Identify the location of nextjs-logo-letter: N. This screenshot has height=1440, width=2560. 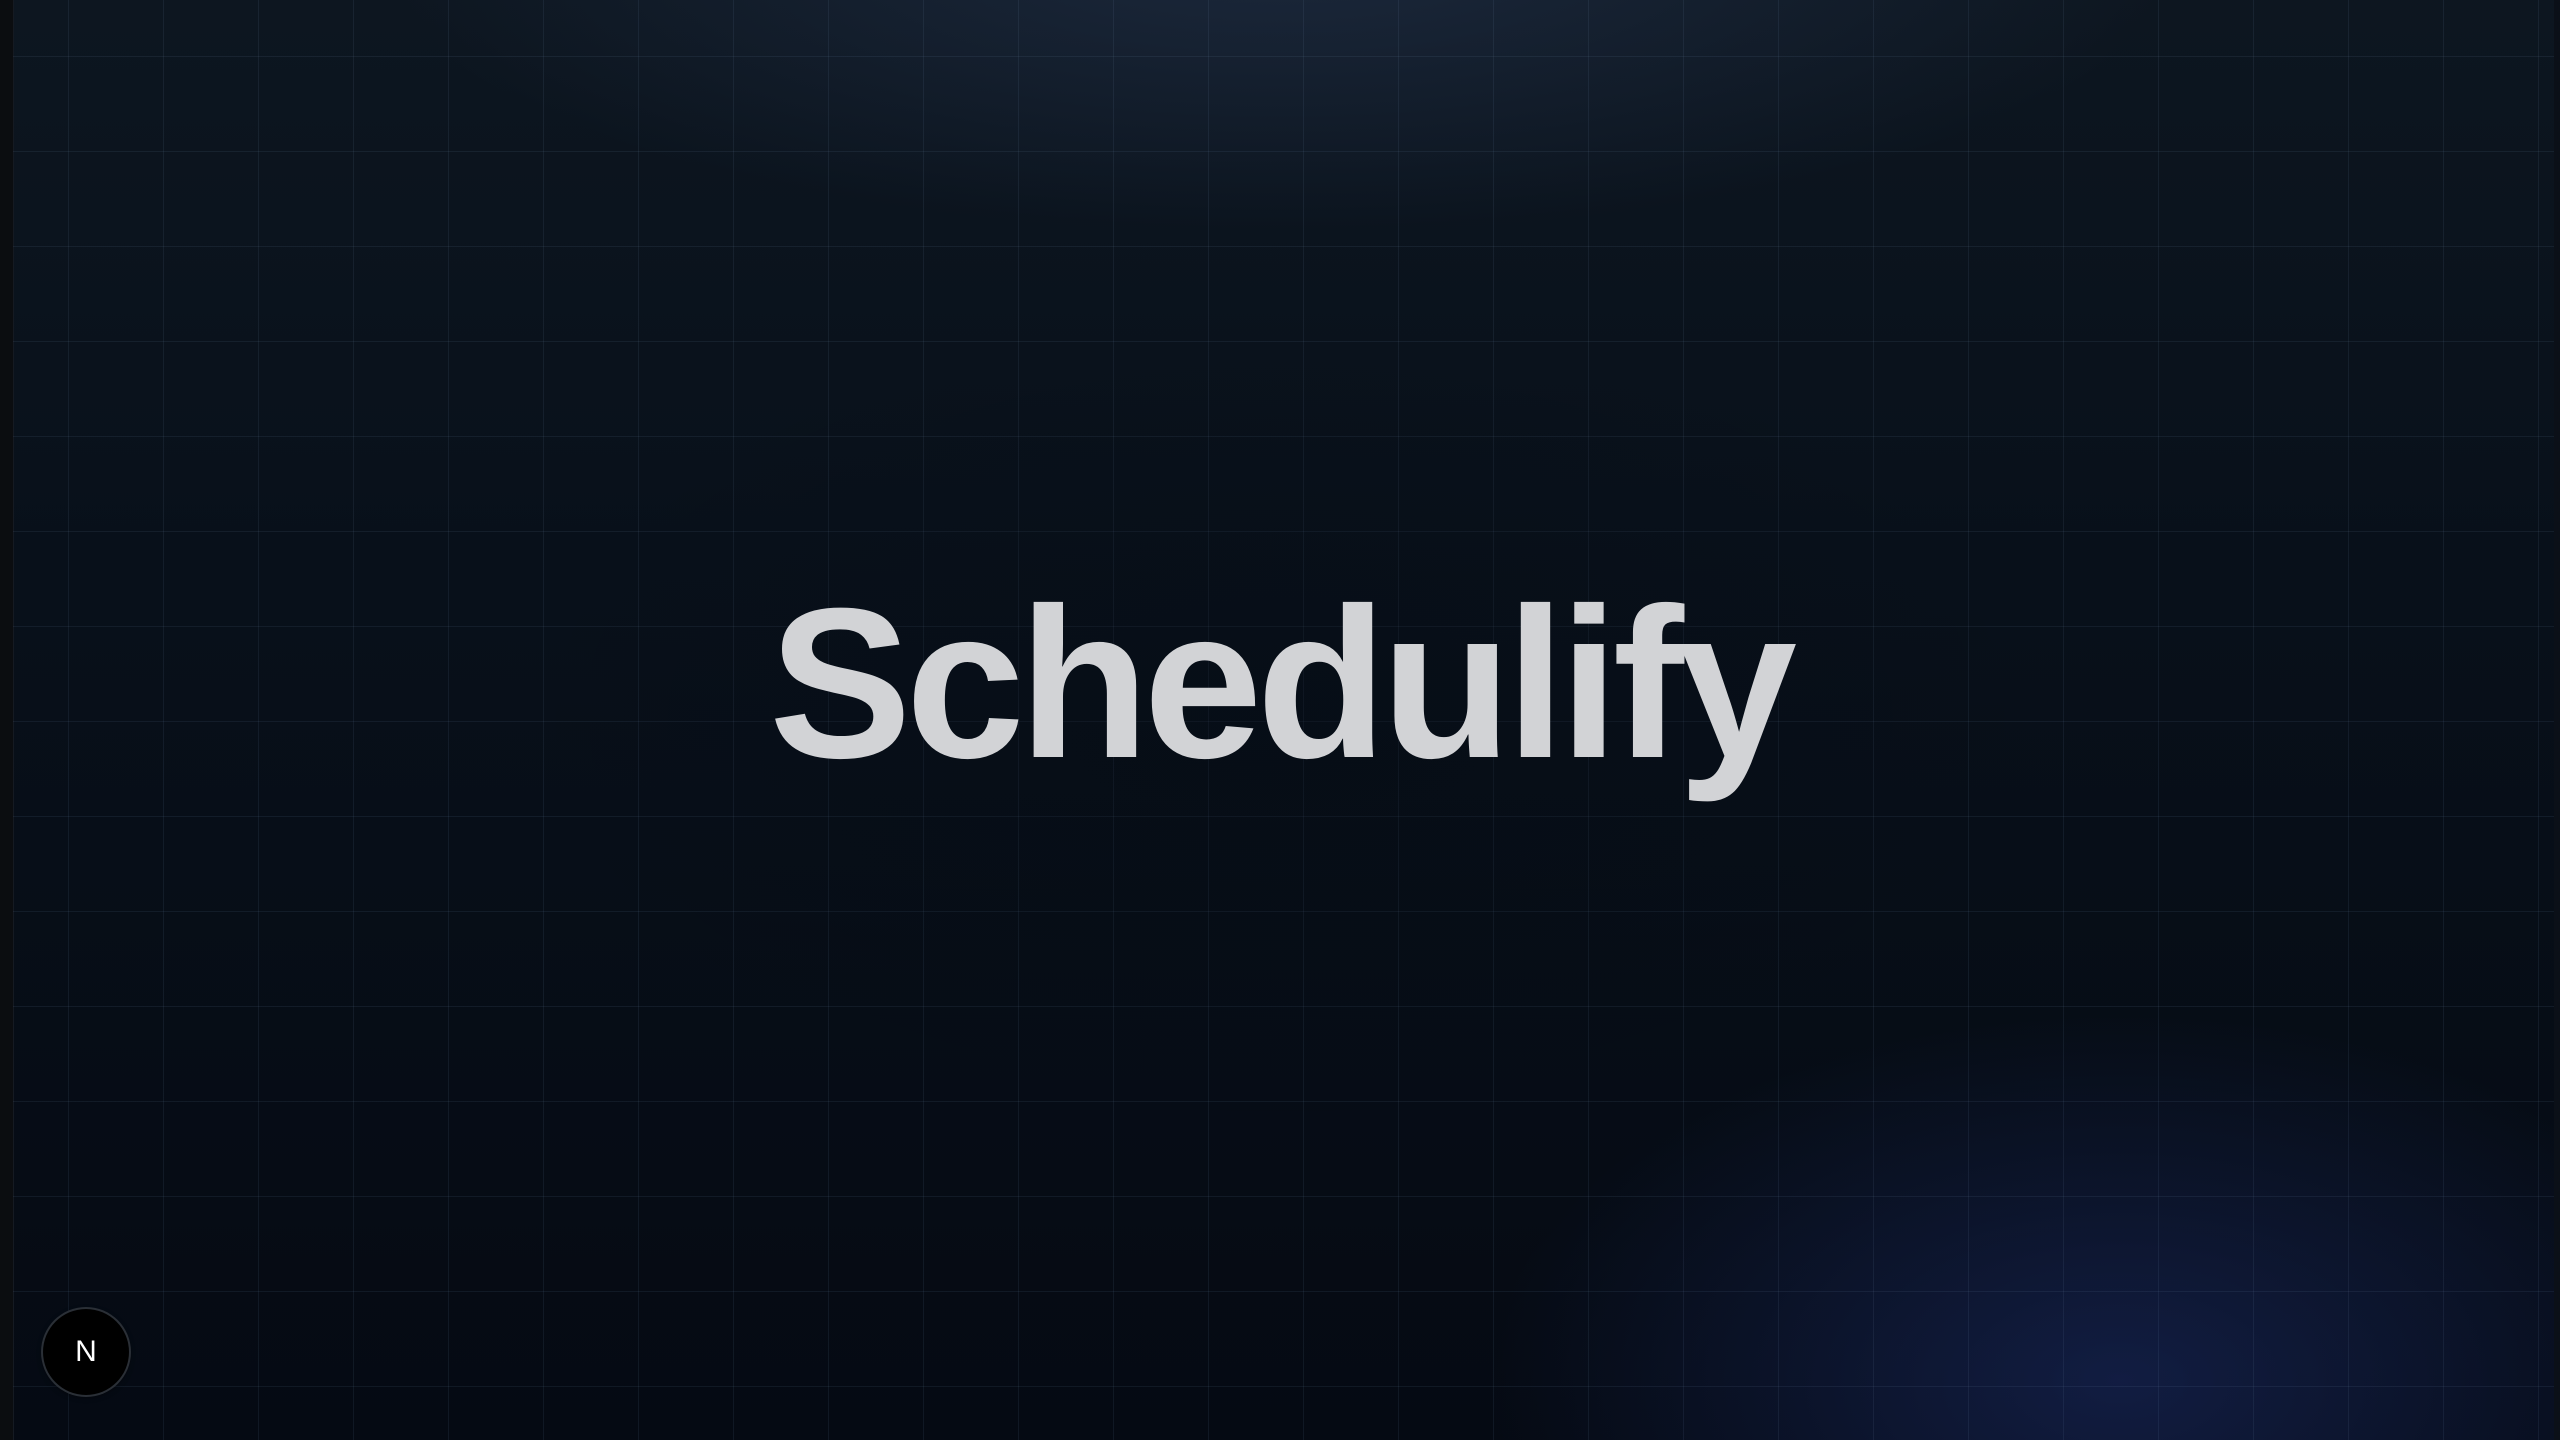
(86, 1351).